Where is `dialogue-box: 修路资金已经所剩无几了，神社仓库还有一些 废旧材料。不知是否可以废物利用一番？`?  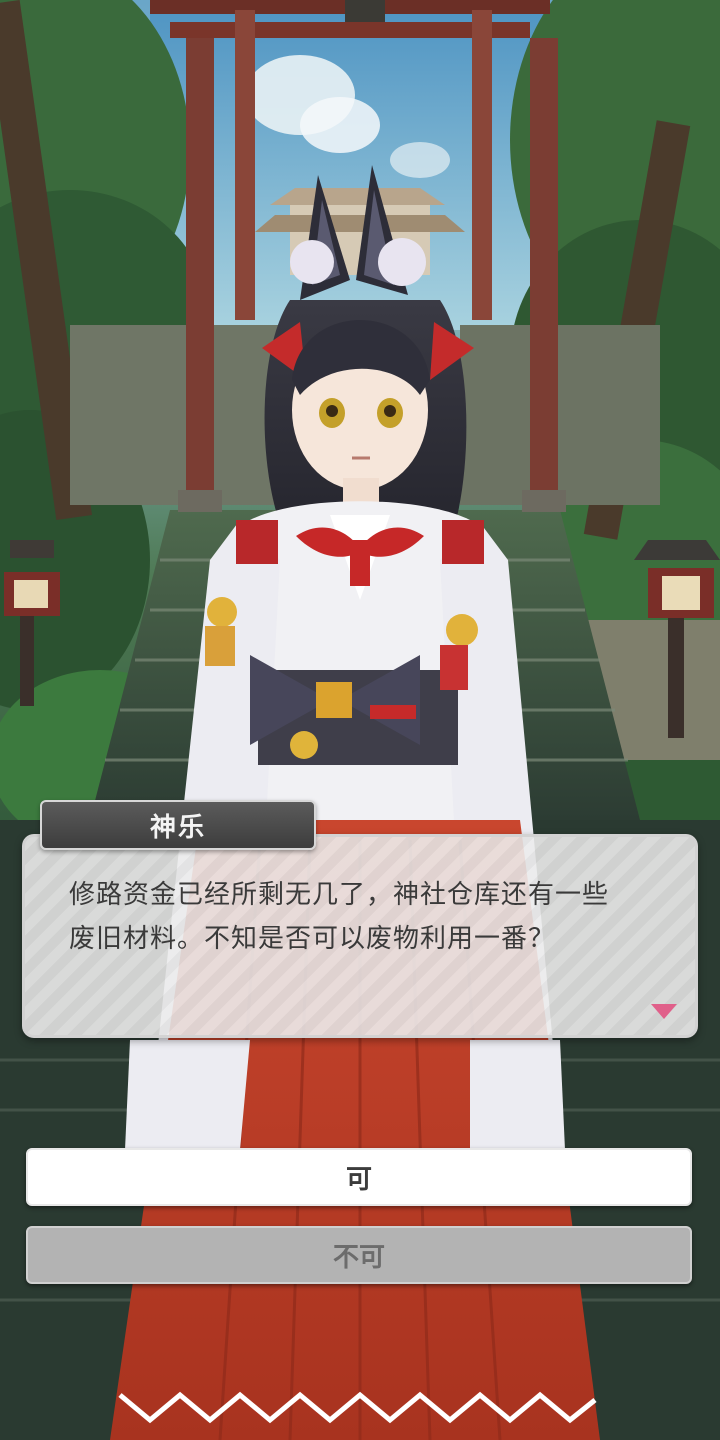
dialogue-box: 修路资金已经所剩无几了，神社仓库还有一些 废旧材料。不知是否可以废物利用一番？ is located at coordinates (360, 936).